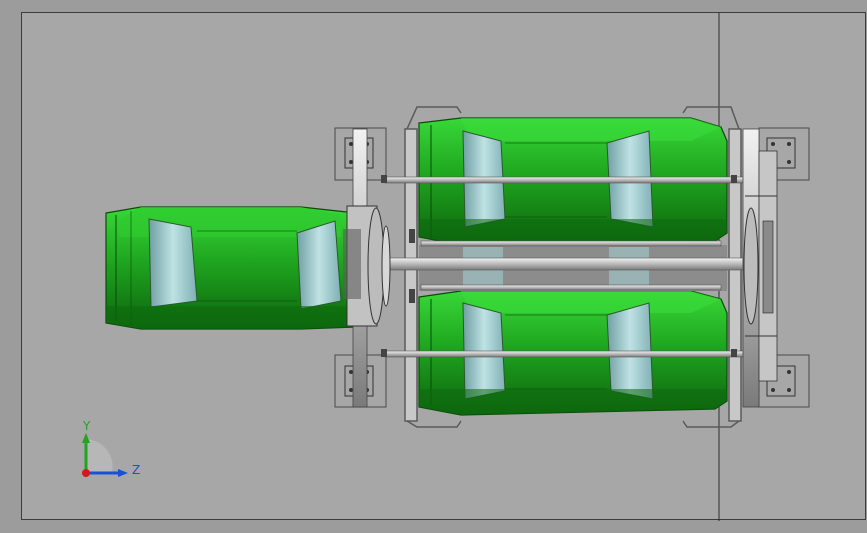  I want to click on z-axis-label: Z, so click(136, 470).